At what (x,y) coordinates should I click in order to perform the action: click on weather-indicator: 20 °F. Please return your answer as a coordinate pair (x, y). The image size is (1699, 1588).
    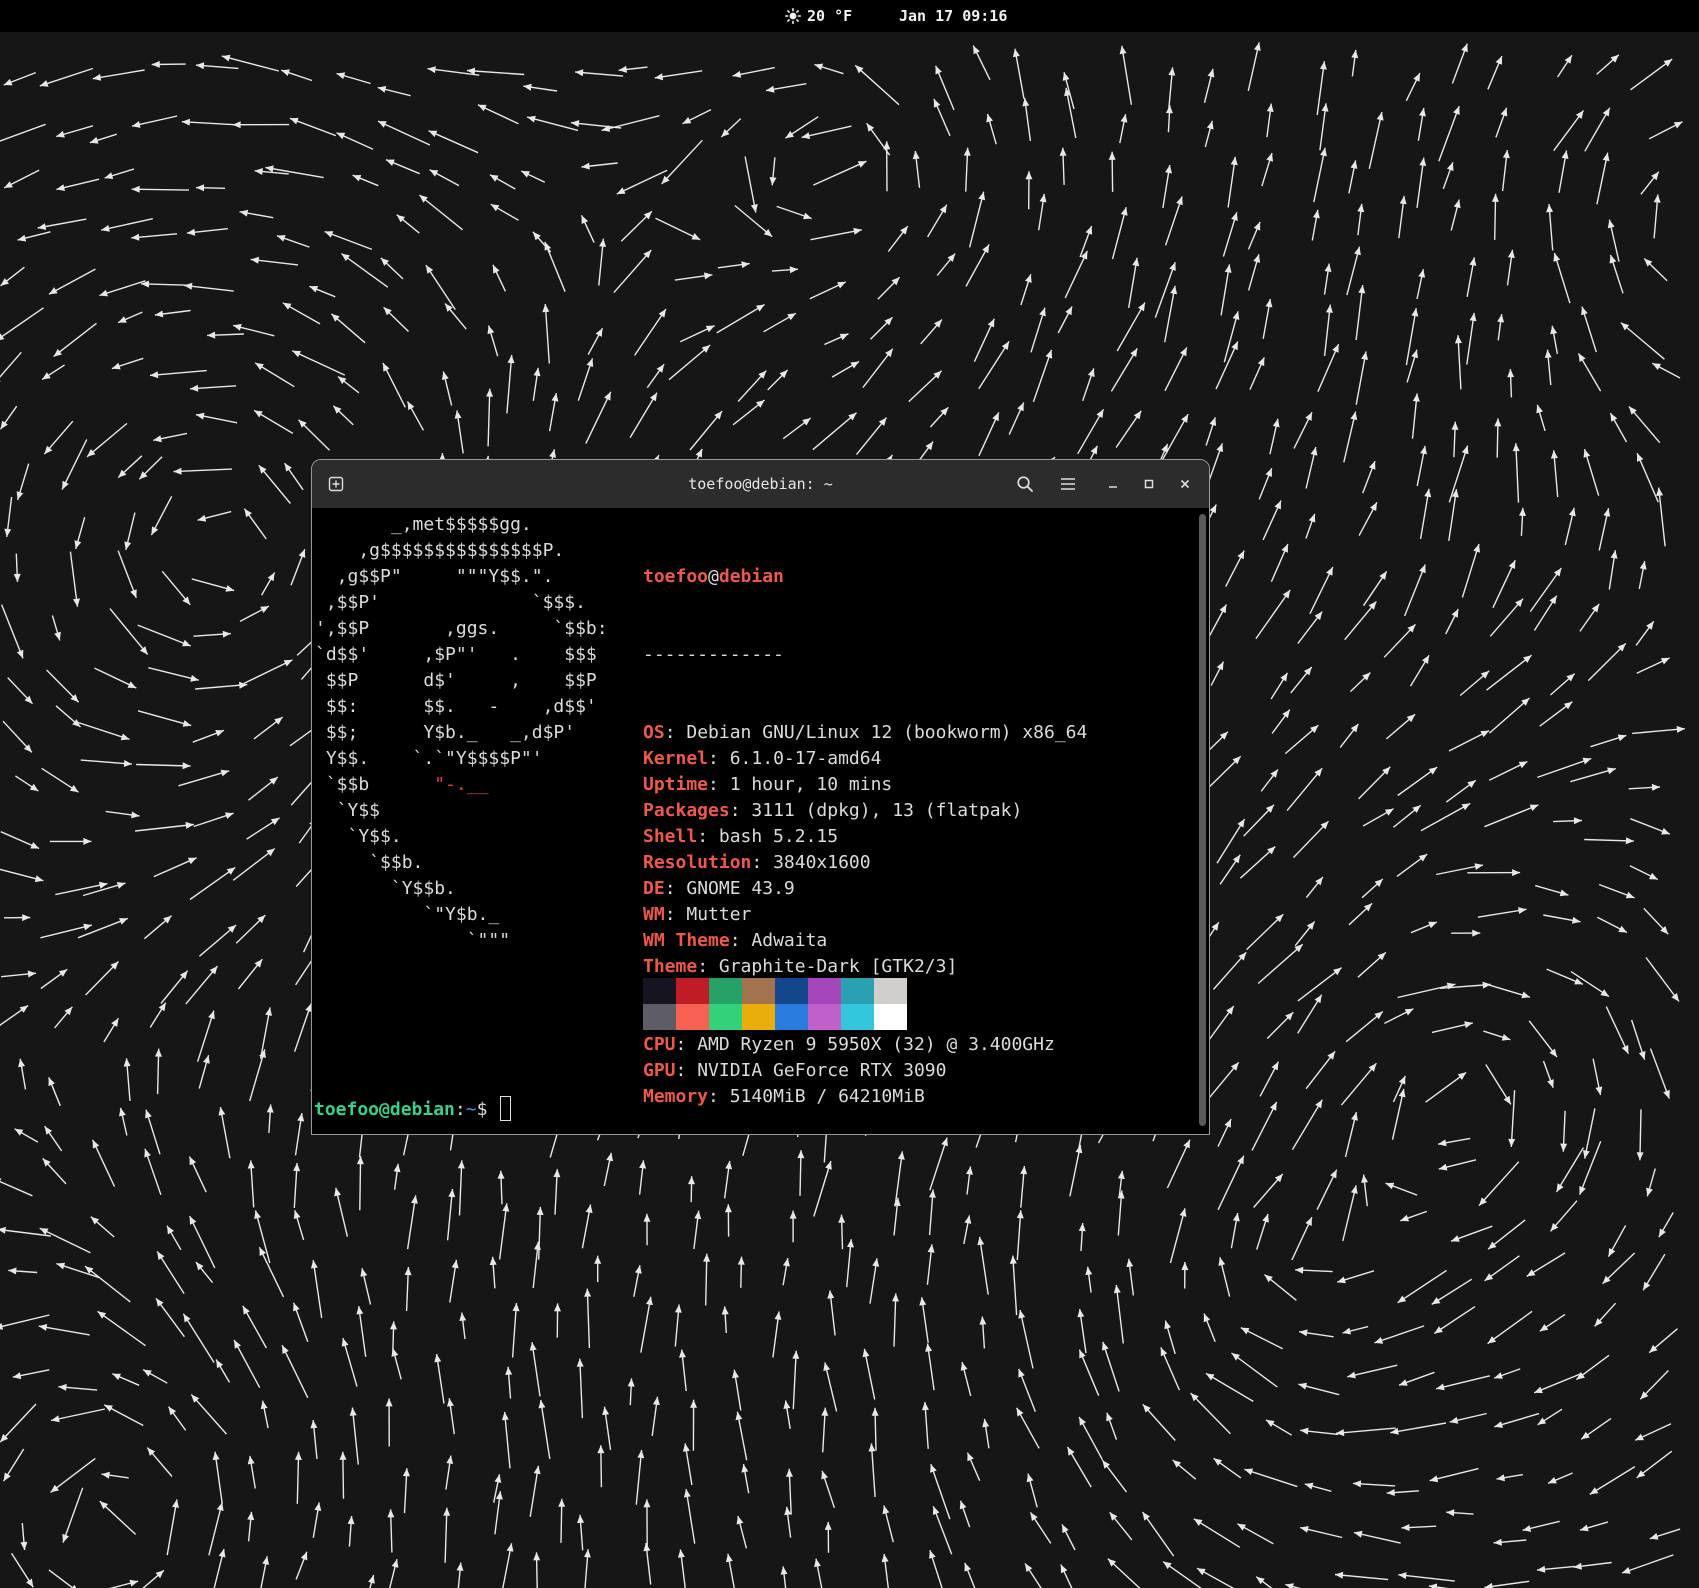
    Looking at the image, I should click on (818, 16).